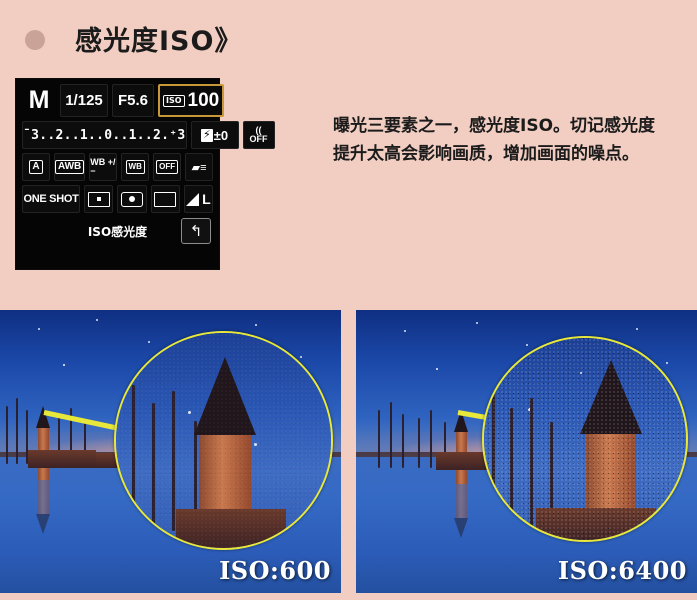 Image resolution: width=697 pixels, height=600 pixels. I want to click on lcd-caption: ISO感光度, so click(117, 231).